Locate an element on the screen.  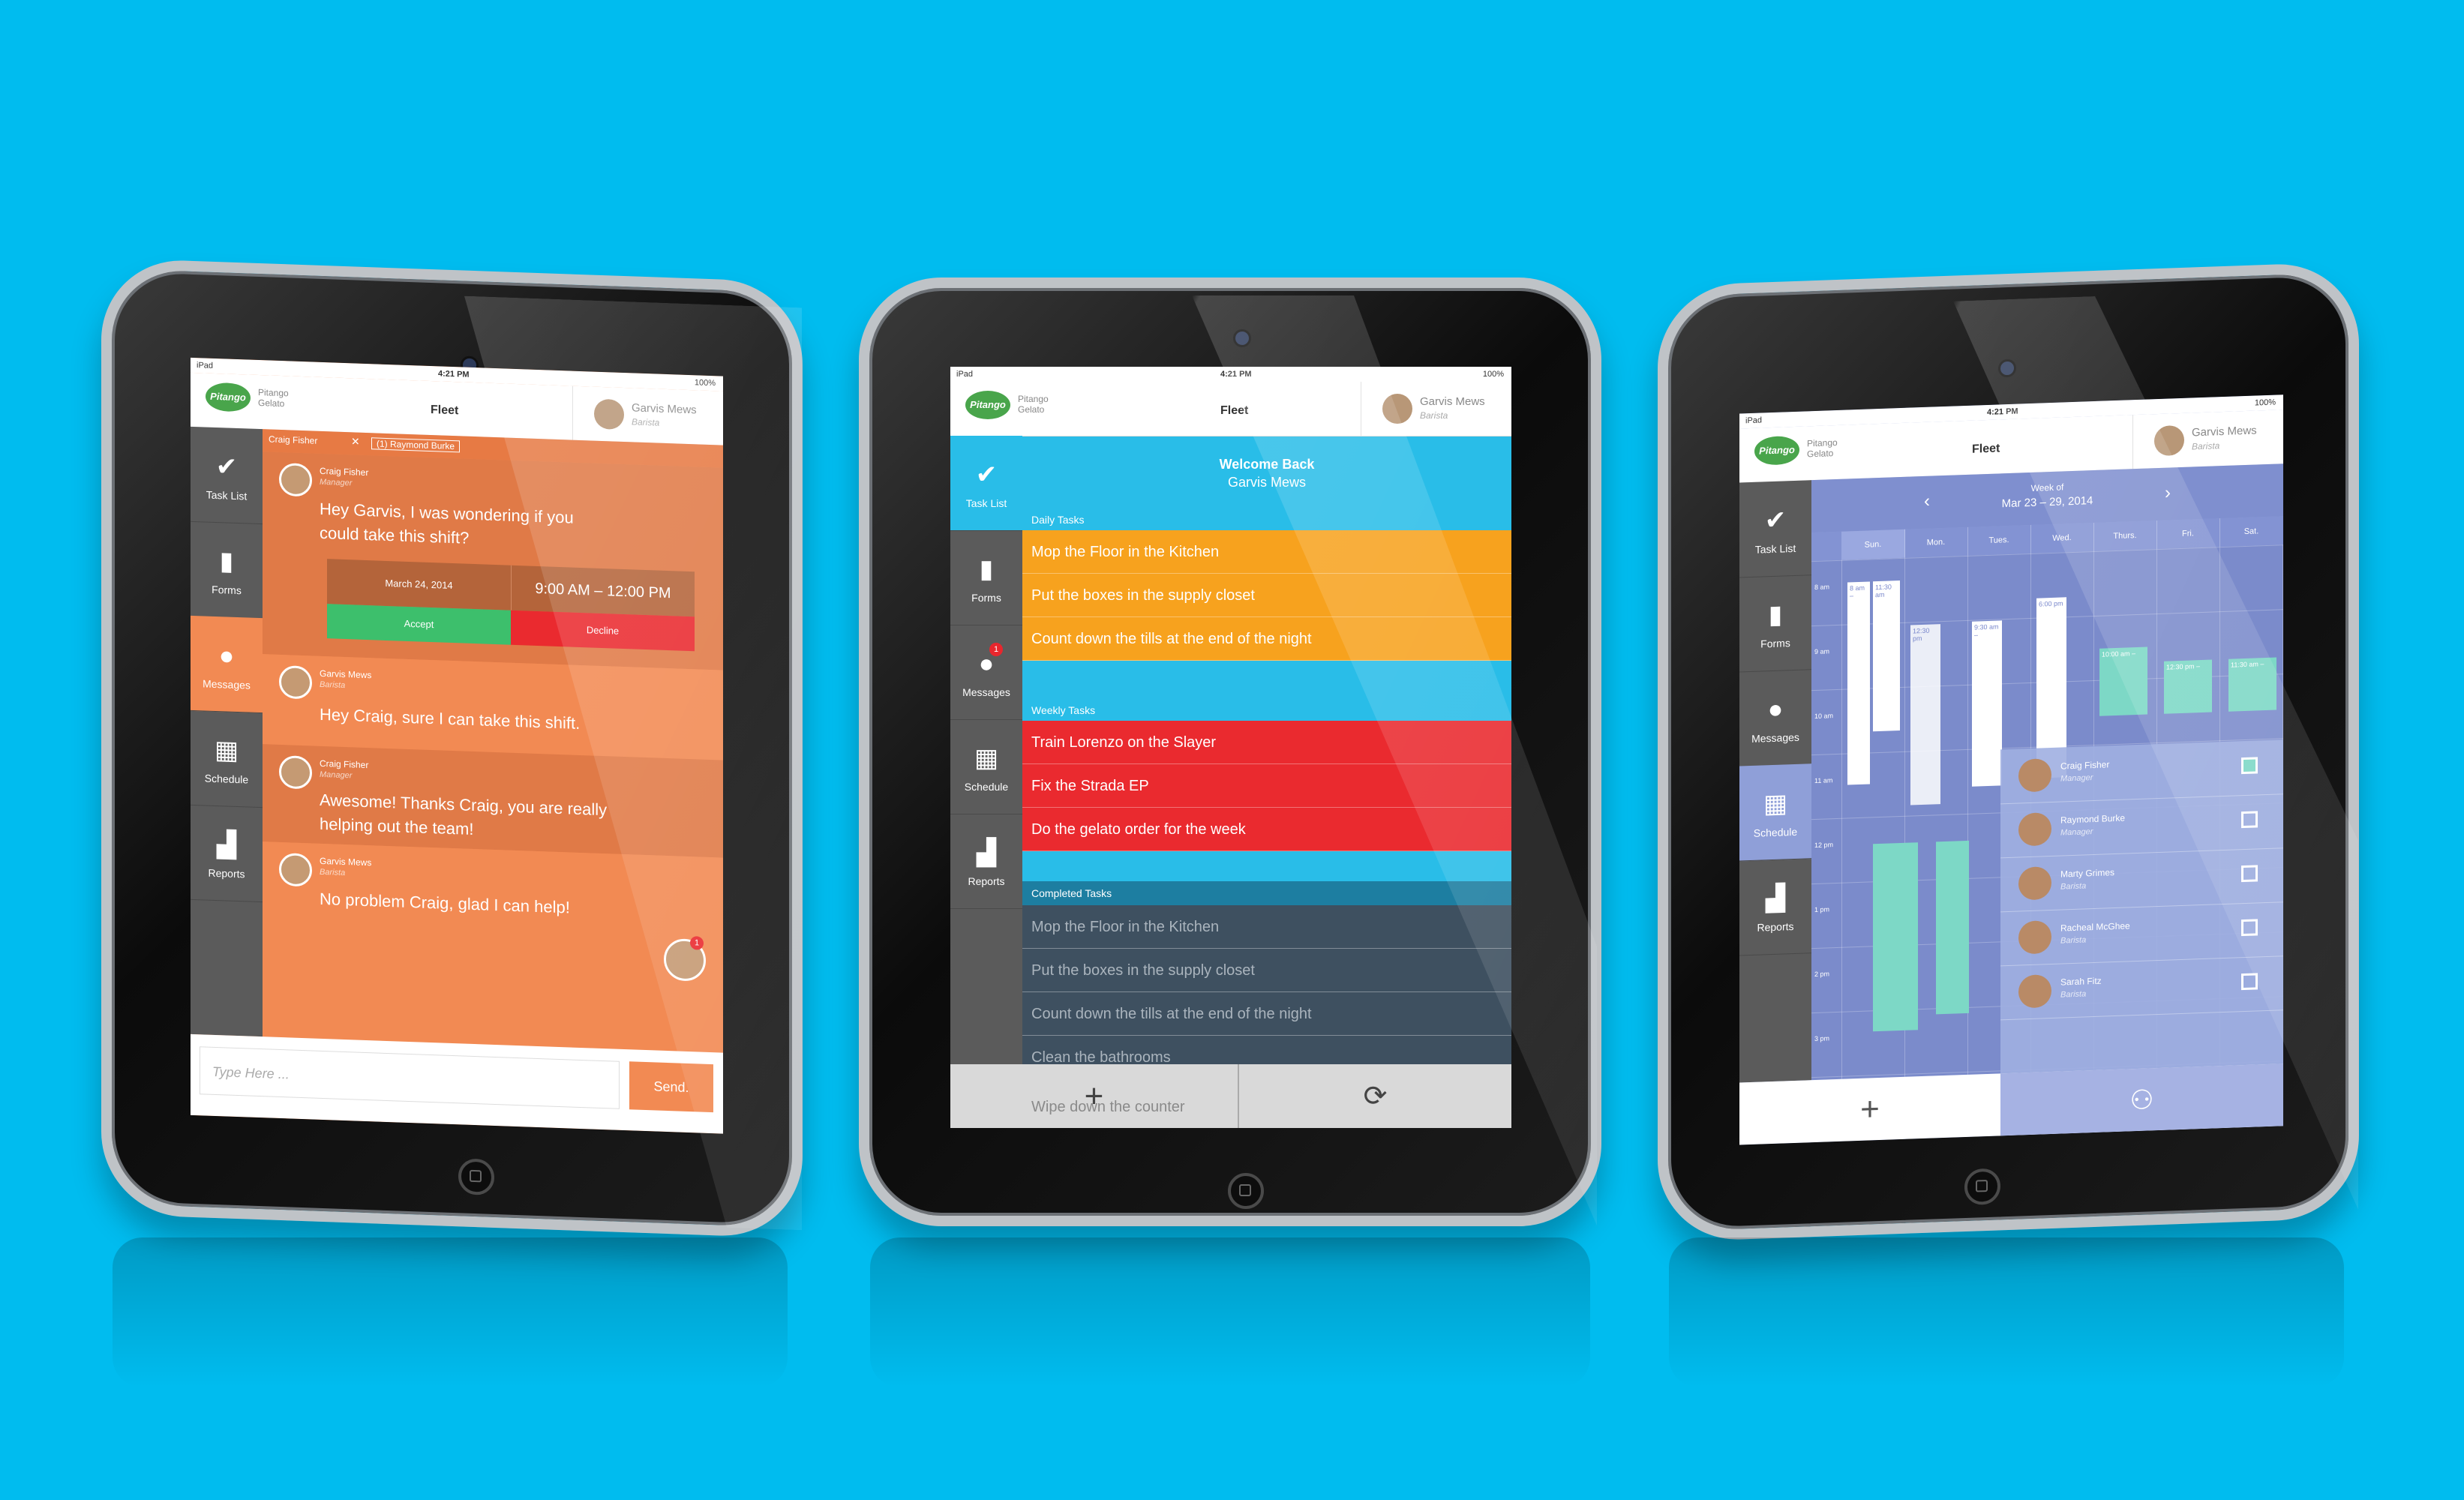
shift-block: 9:30 am – is located at coordinates (1987, 703).